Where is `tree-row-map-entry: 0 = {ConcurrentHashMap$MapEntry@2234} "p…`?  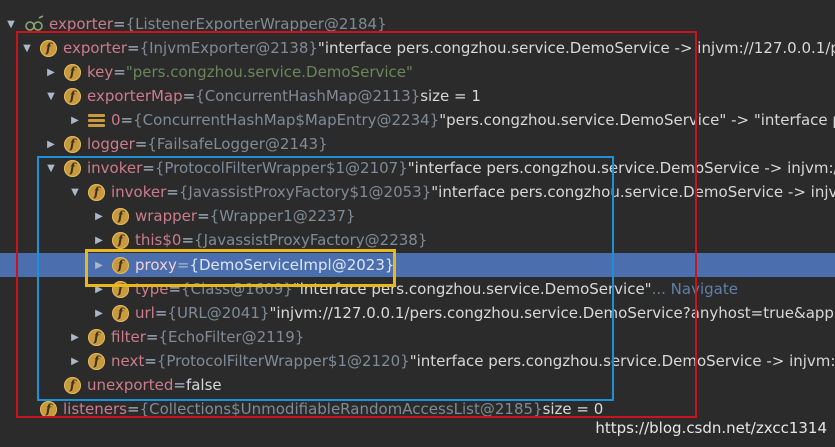 tree-row-map-entry: 0 = {ConcurrentHashMap$MapEntry@2234} "p… is located at coordinates (417, 120).